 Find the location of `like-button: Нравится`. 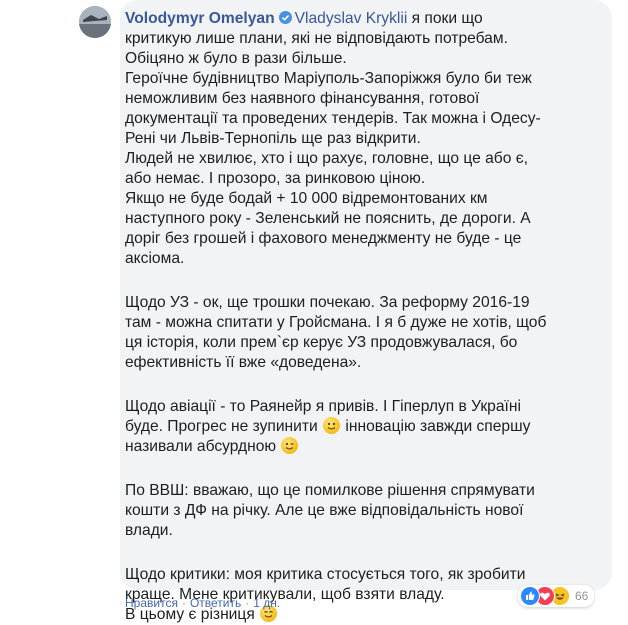

like-button: Нравится is located at coordinates (151, 603).